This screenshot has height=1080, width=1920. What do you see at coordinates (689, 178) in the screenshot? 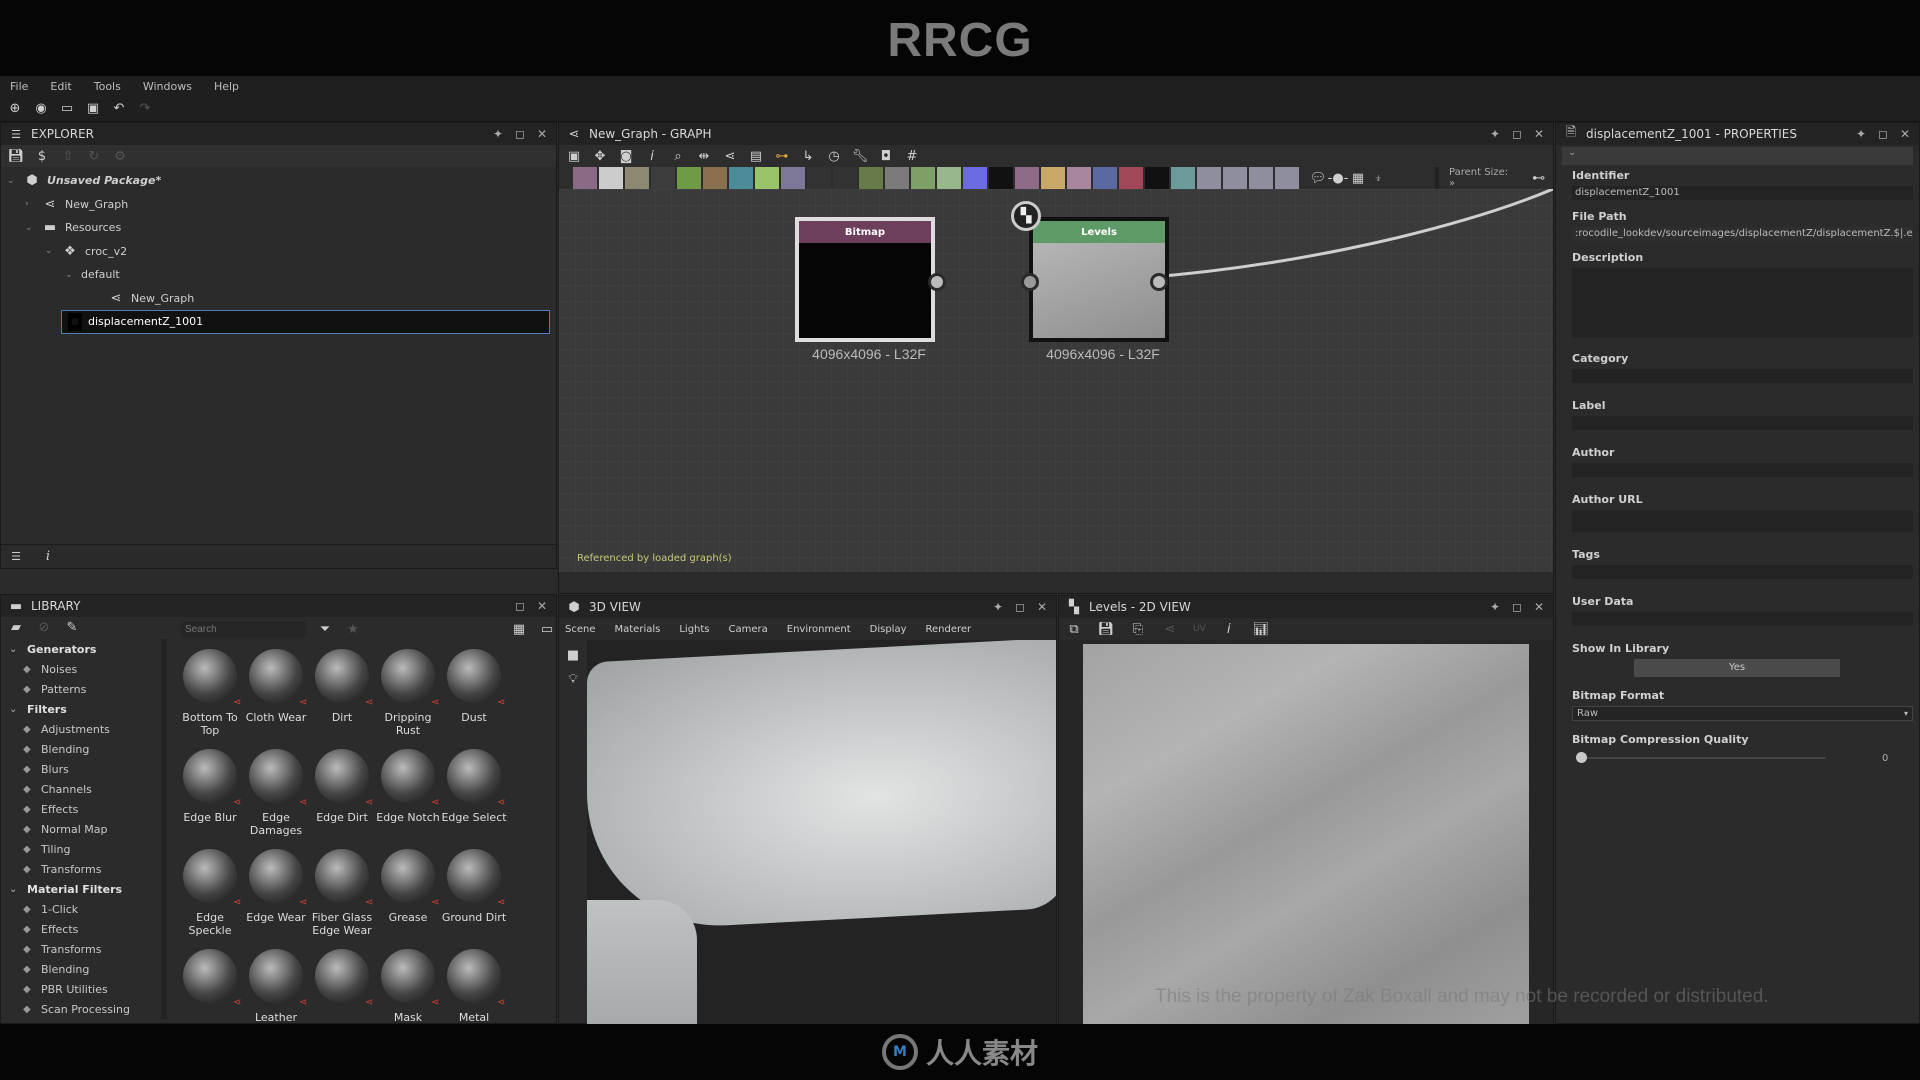
I see `curve-node-icon` at bounding box center [689, 178].